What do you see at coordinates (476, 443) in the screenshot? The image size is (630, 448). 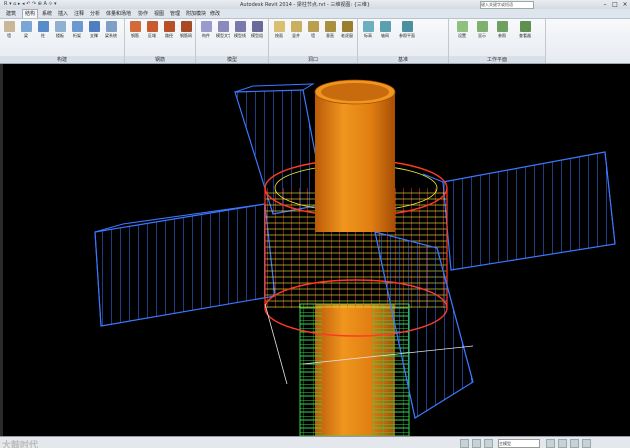 I see `design-options-icon` at bounding box center [476, 443].